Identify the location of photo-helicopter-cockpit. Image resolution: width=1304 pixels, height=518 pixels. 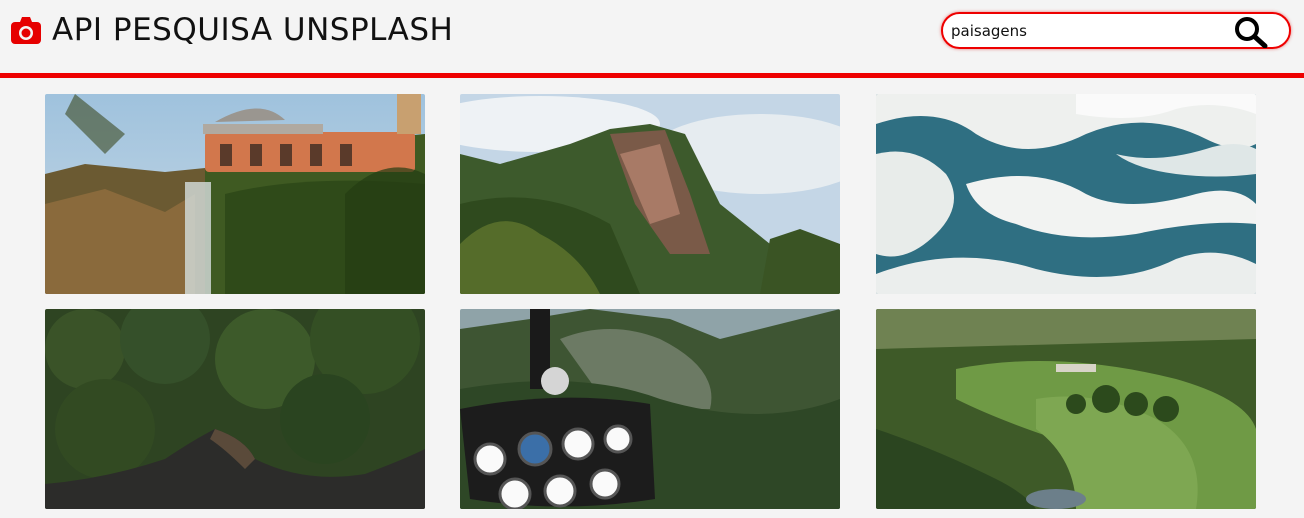
(650, 409).